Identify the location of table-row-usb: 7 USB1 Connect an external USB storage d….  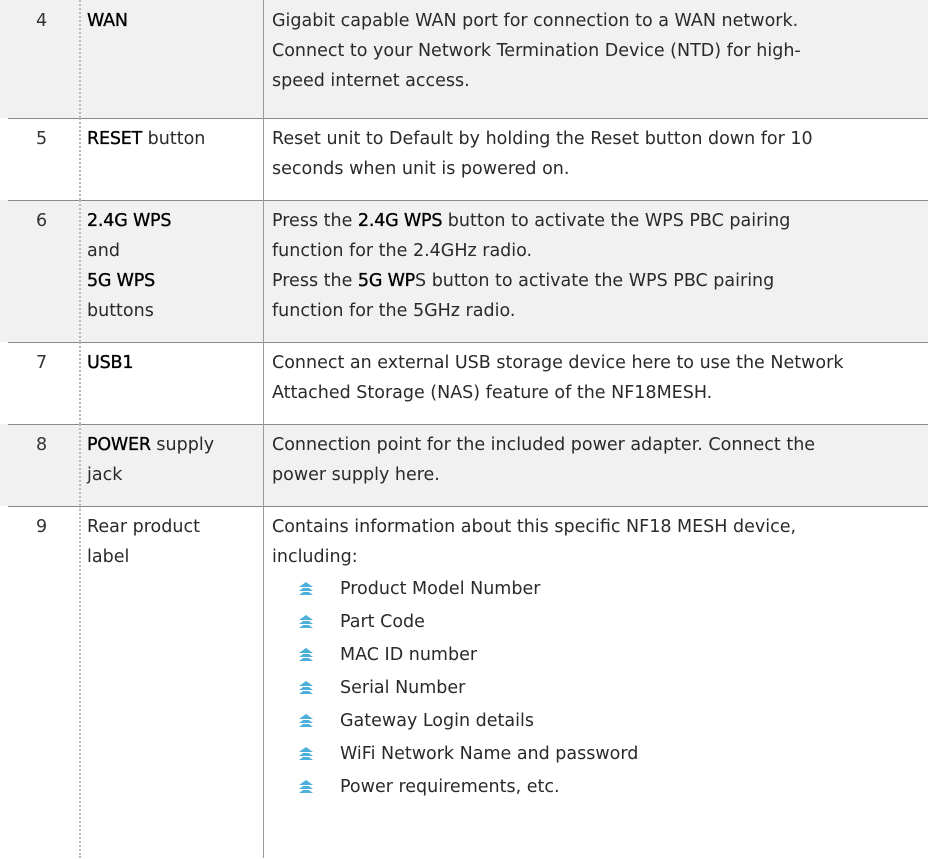
(464, 383).